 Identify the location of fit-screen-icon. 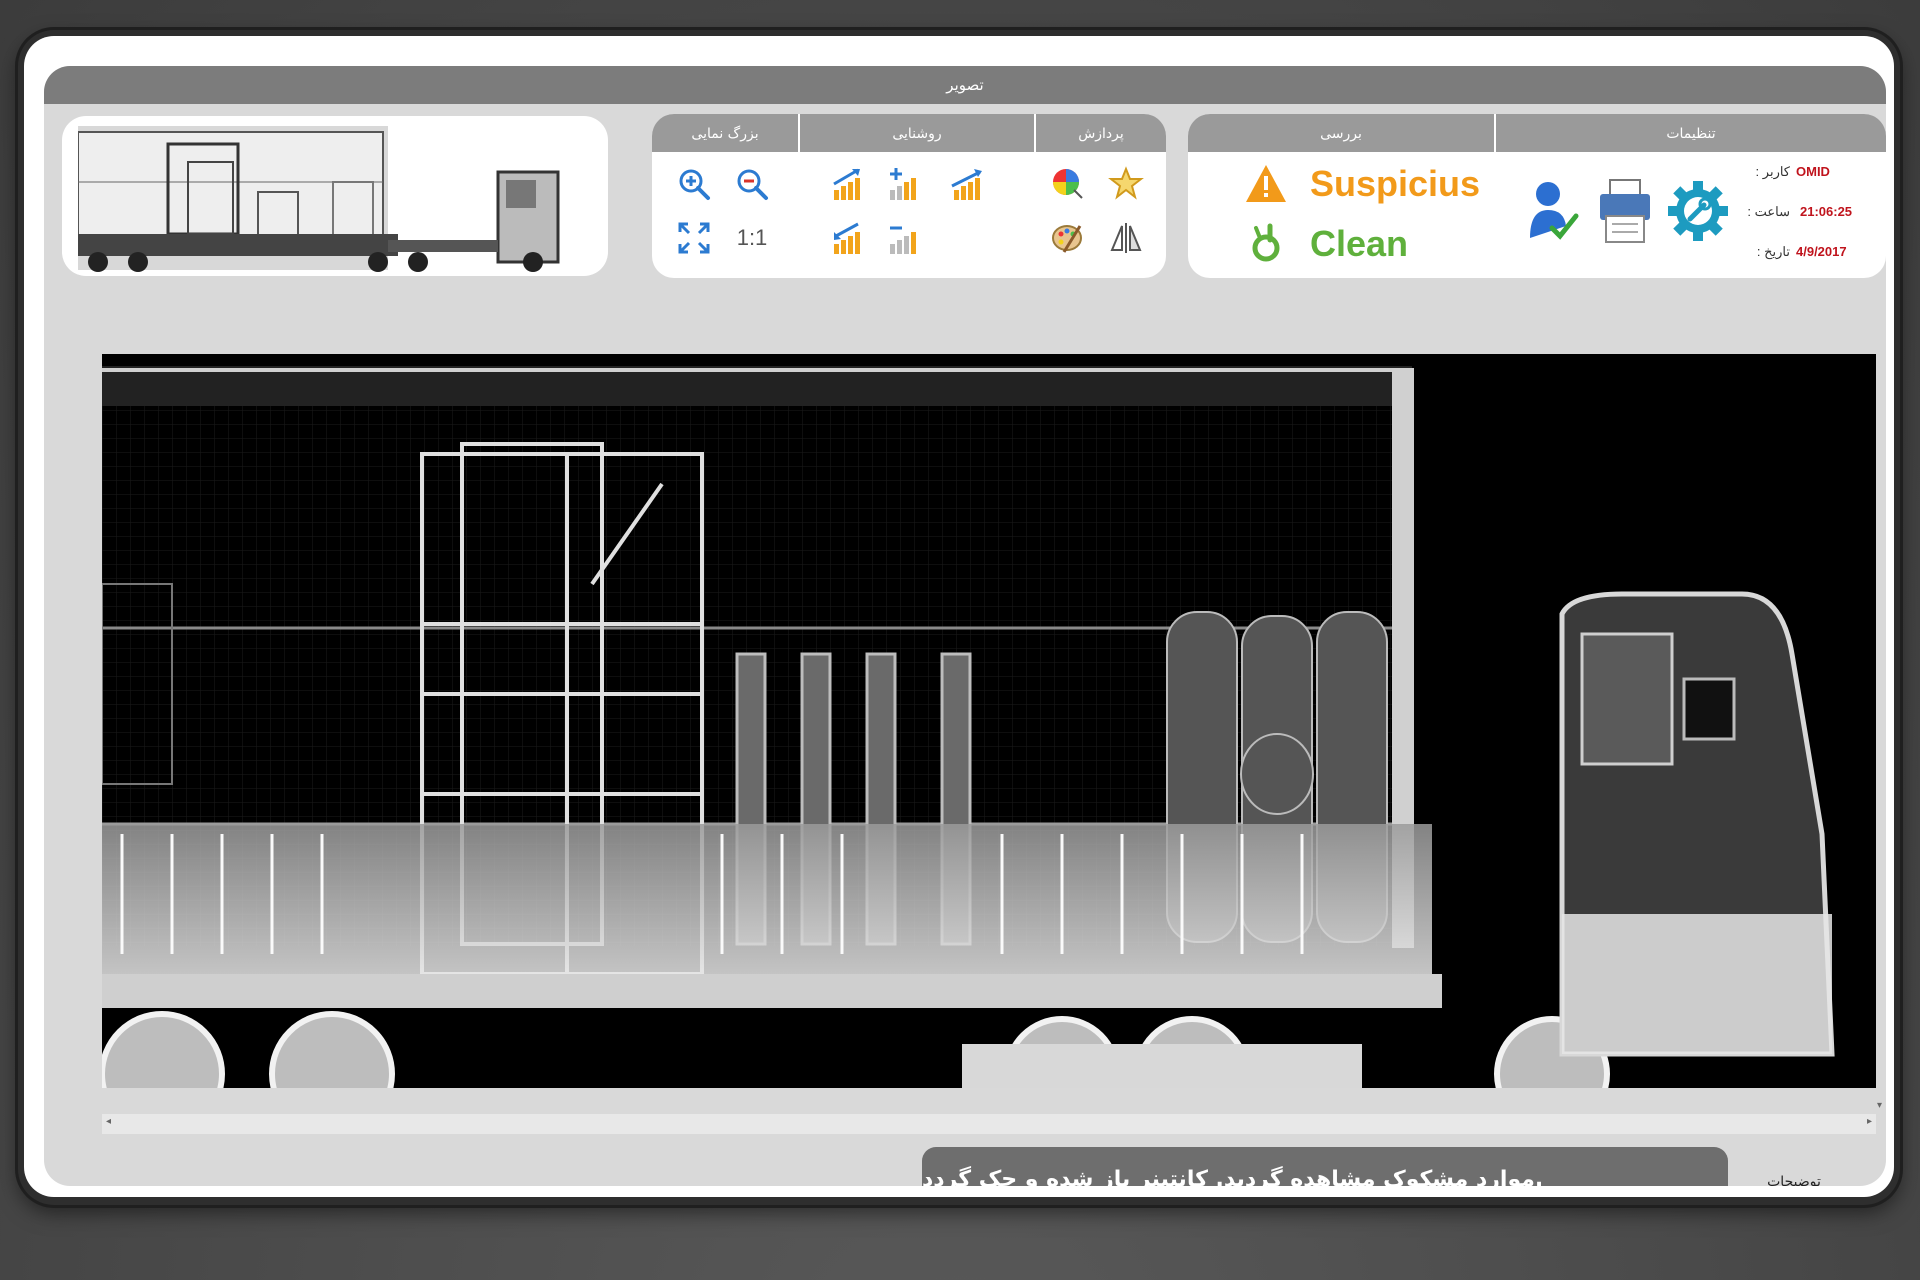
(694, 238).